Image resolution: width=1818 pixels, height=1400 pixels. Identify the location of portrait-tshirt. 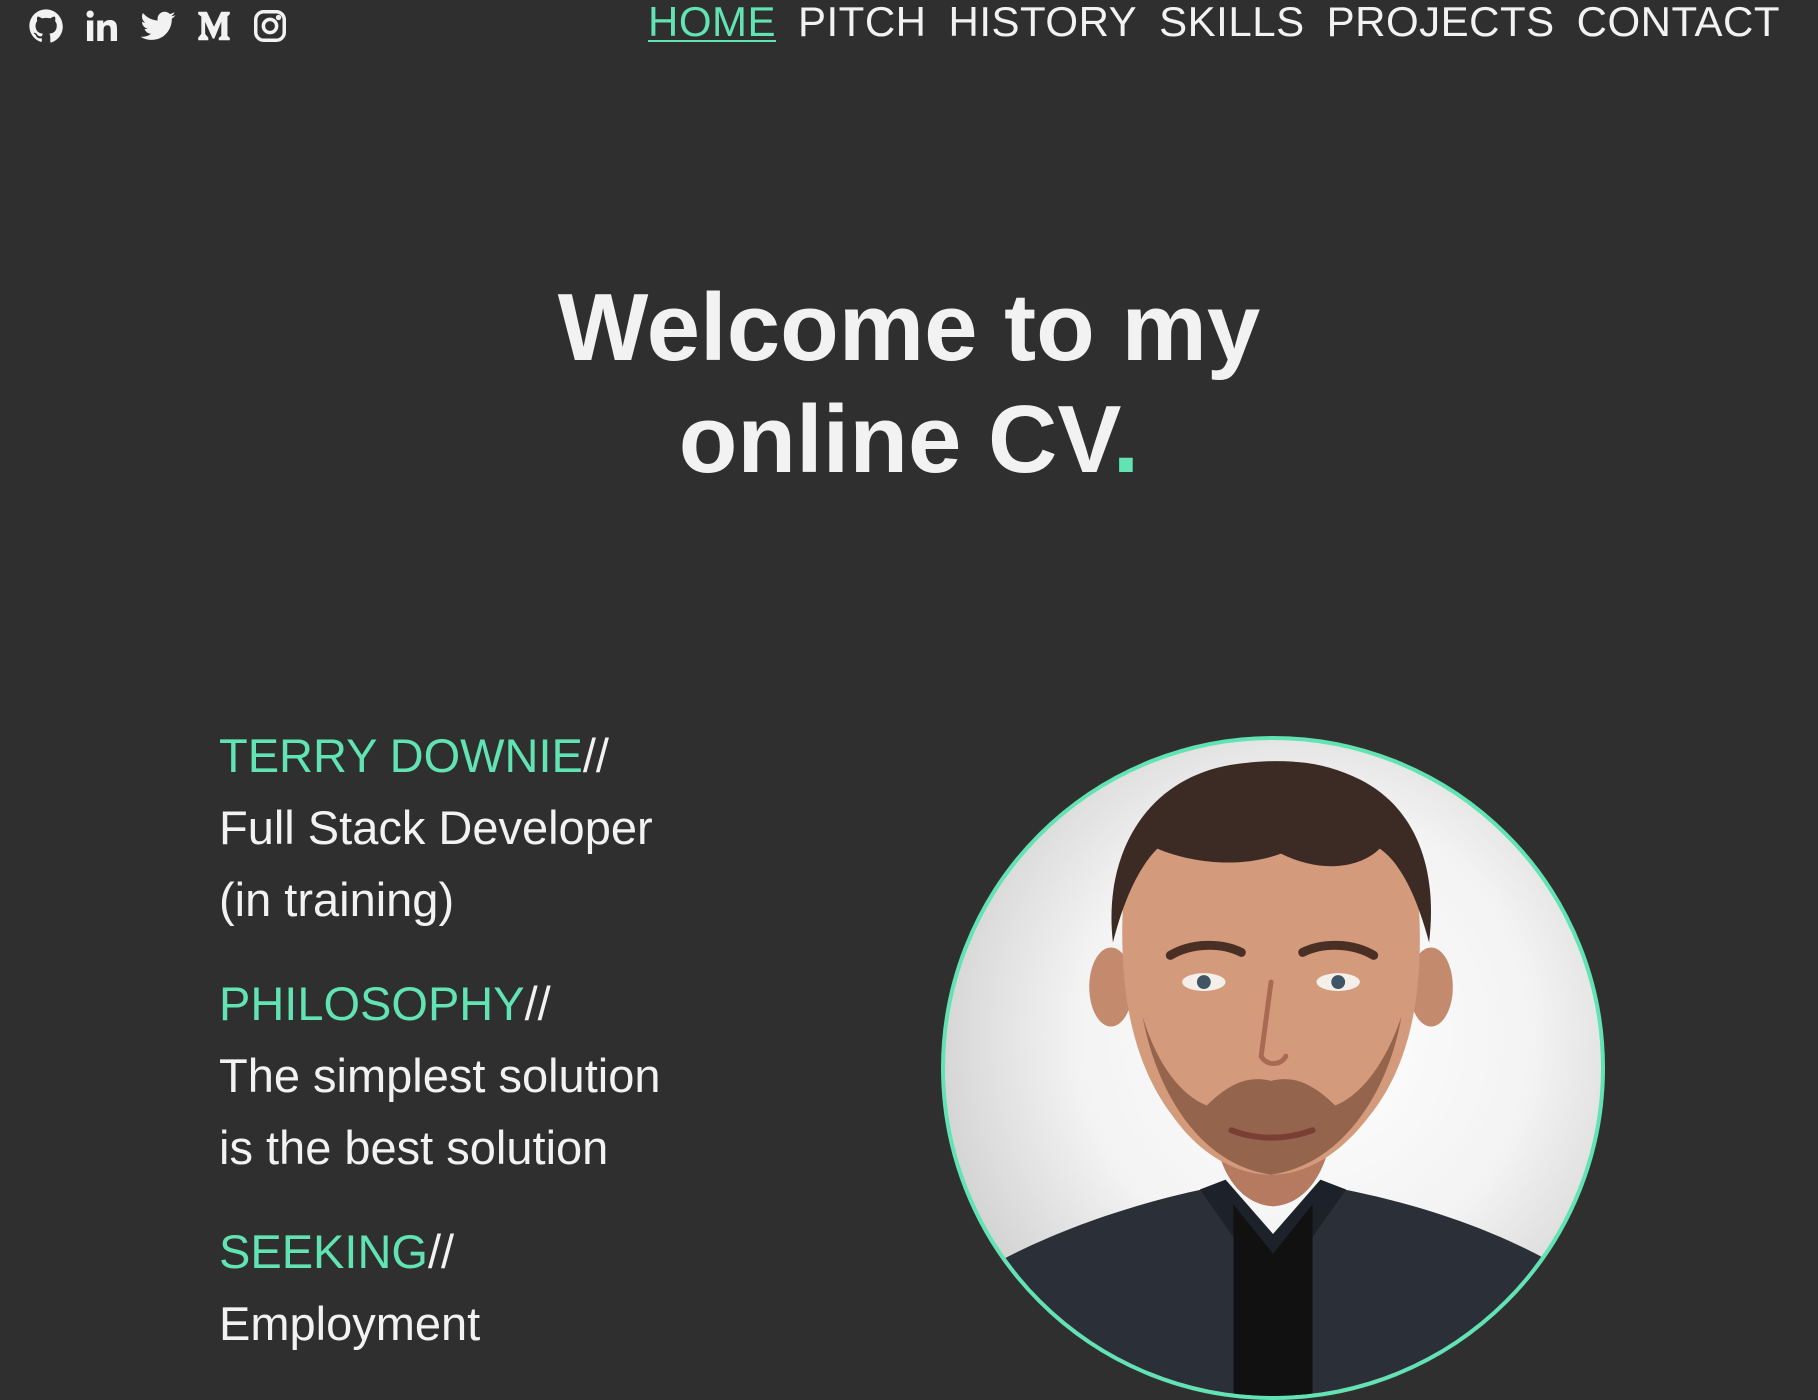
(1273, 1300).